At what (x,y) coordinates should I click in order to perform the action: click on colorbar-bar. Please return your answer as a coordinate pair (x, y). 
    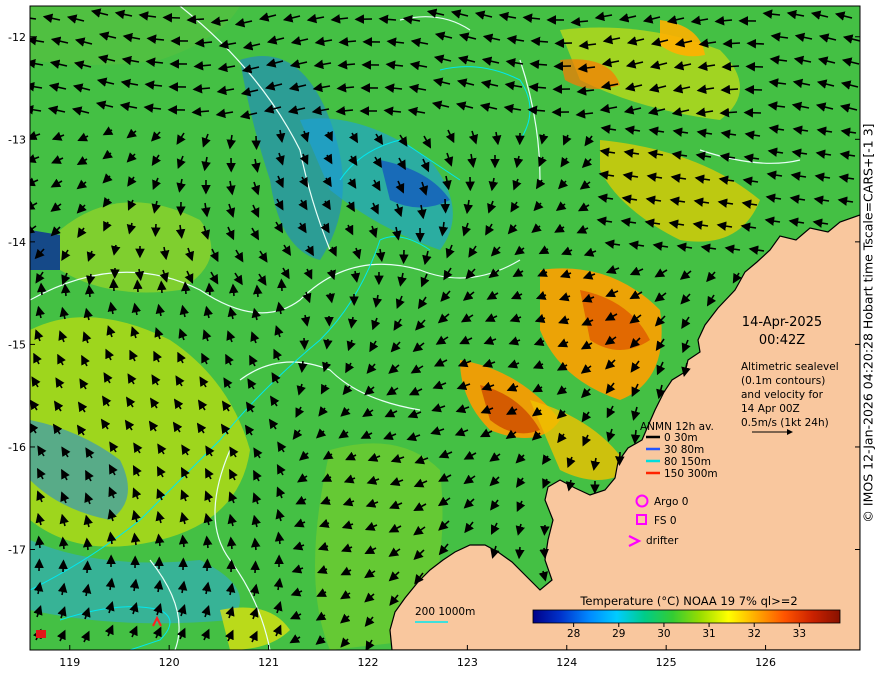
    Looking at the image, I should click on (686, 616).